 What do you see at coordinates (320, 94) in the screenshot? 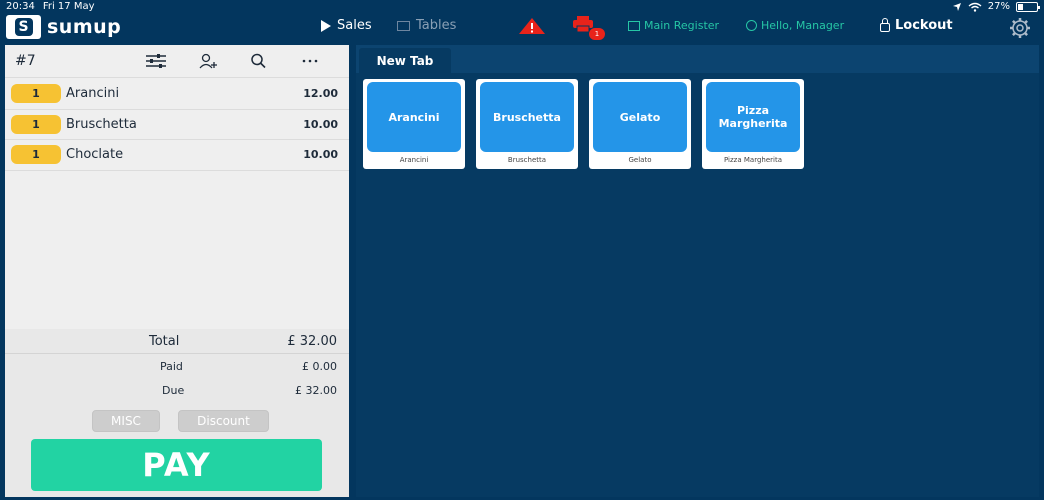
I see `order-item-price: 12.00` at bounding box center [320, 94].